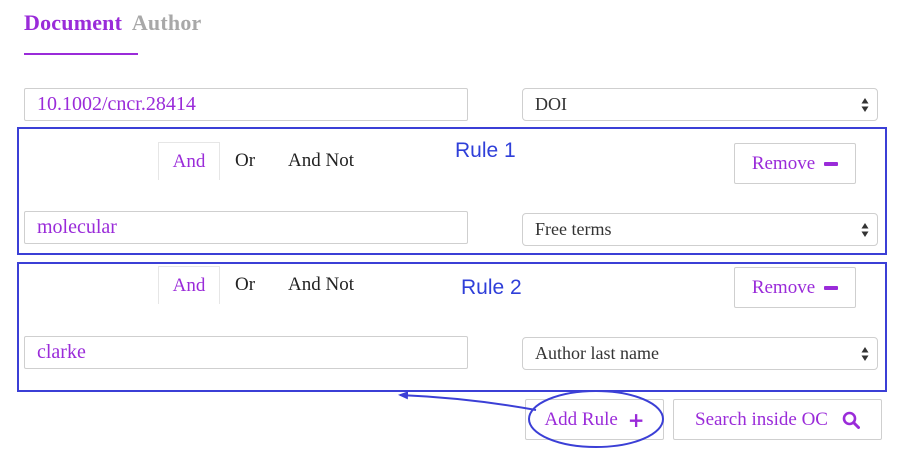  Describe the element at coordinates (851, 420) in the screenshot. I see `search-icon` at that location.